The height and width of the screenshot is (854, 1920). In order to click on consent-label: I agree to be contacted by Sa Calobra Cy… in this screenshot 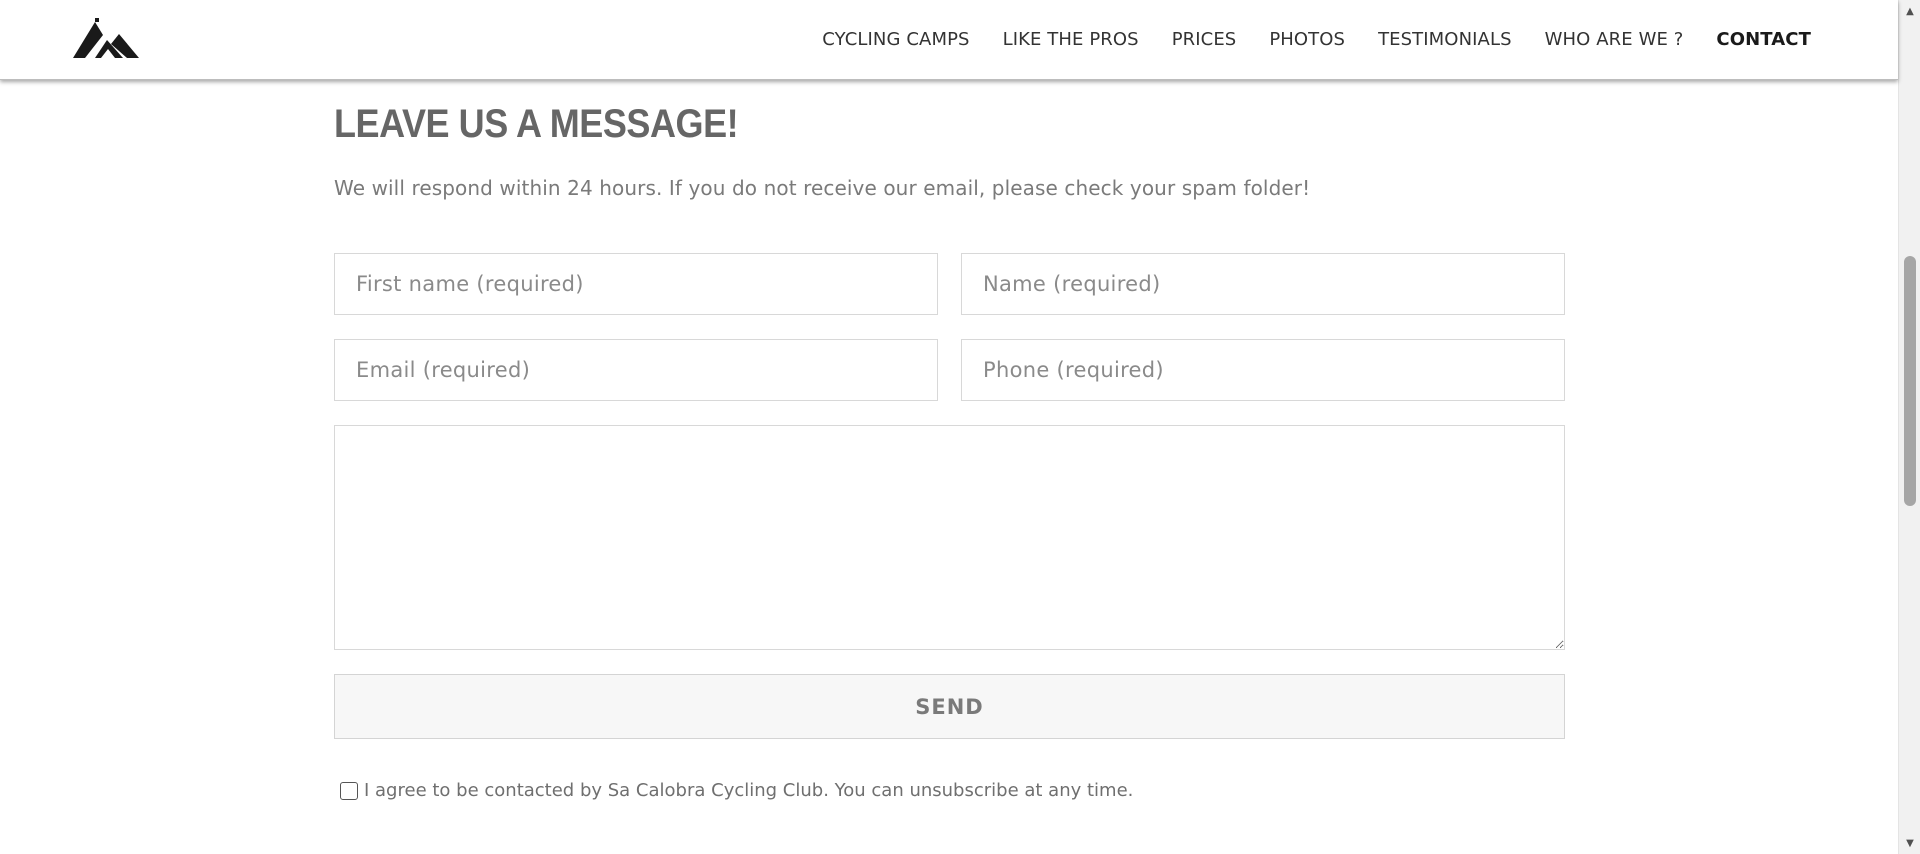, I will do `click(749, 790)`.